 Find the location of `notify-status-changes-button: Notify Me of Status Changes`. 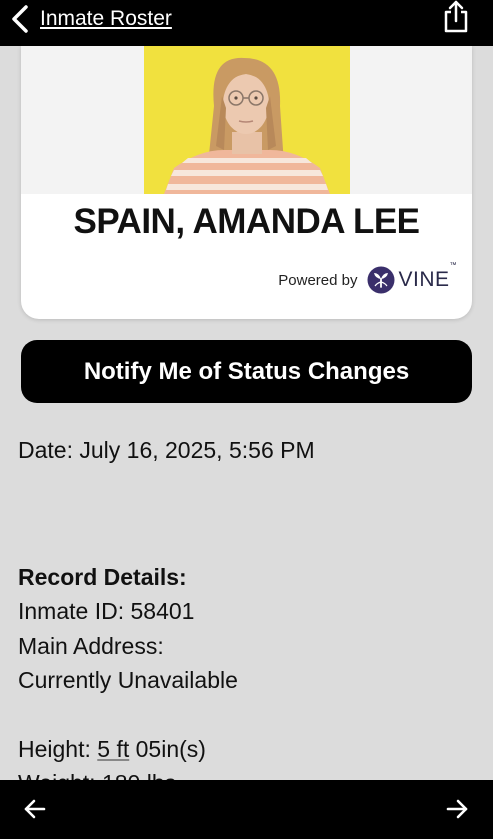

notify-status-changes-button: Notify Me of Status Changes is located at coordinates (246, 371).